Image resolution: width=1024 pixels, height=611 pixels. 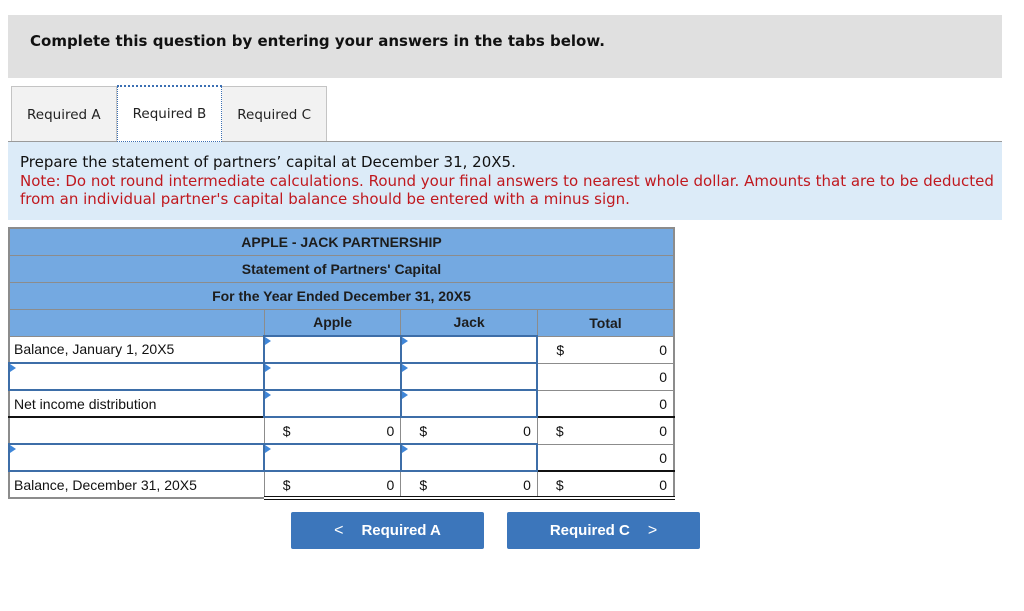 I want to click on statement-company-title: APPLE - JACK PARTNERSHIP, so click(x=341, y=241).